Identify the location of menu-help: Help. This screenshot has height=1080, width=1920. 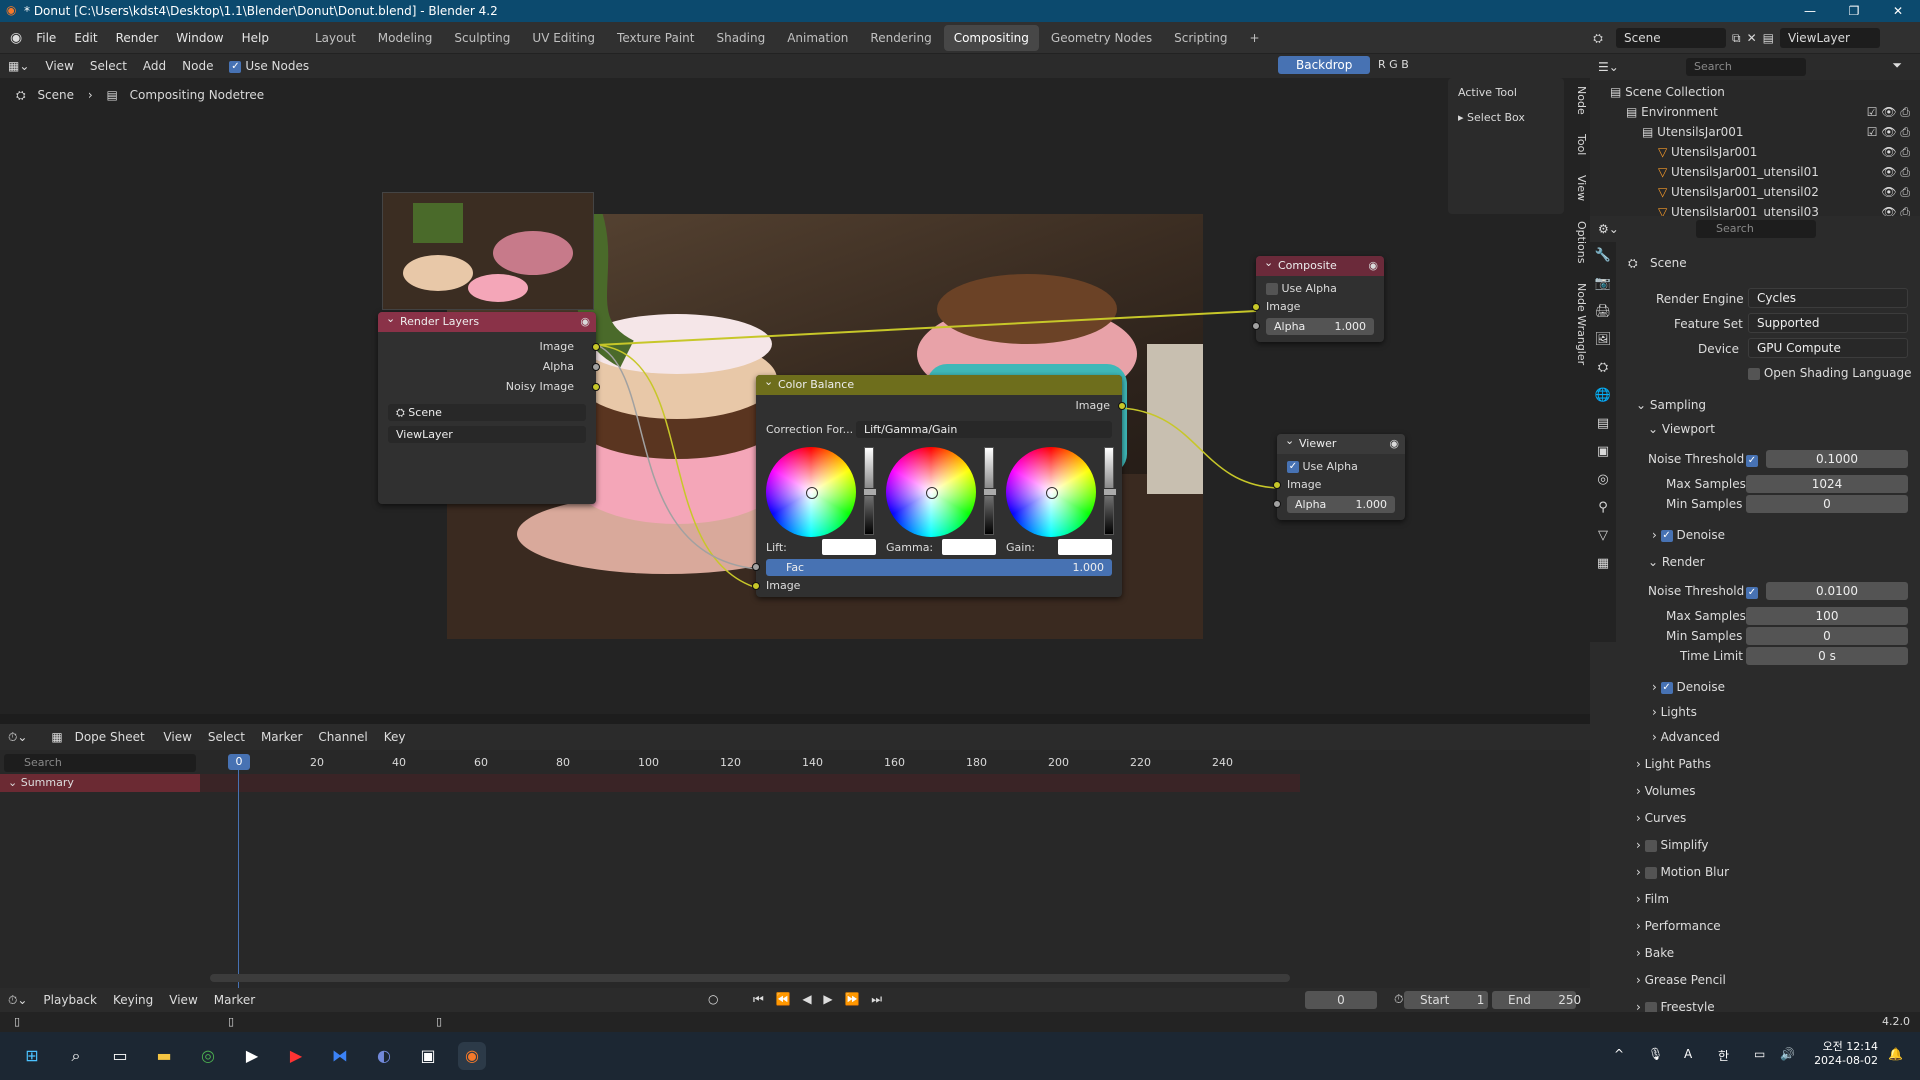
(255, 38).